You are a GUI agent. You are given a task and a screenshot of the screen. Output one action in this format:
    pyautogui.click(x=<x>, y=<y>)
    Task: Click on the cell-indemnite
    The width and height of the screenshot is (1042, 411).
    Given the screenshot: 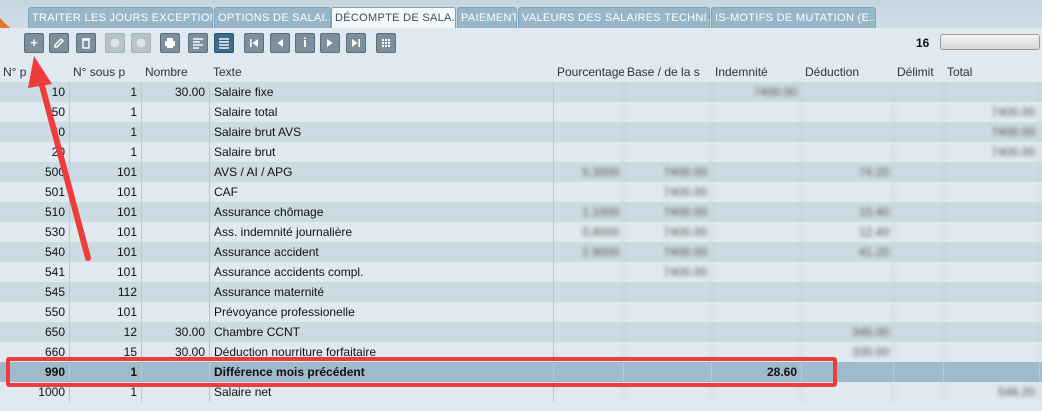 What is the action you would take?
    pyautogui.click(x=757, y=312)
    